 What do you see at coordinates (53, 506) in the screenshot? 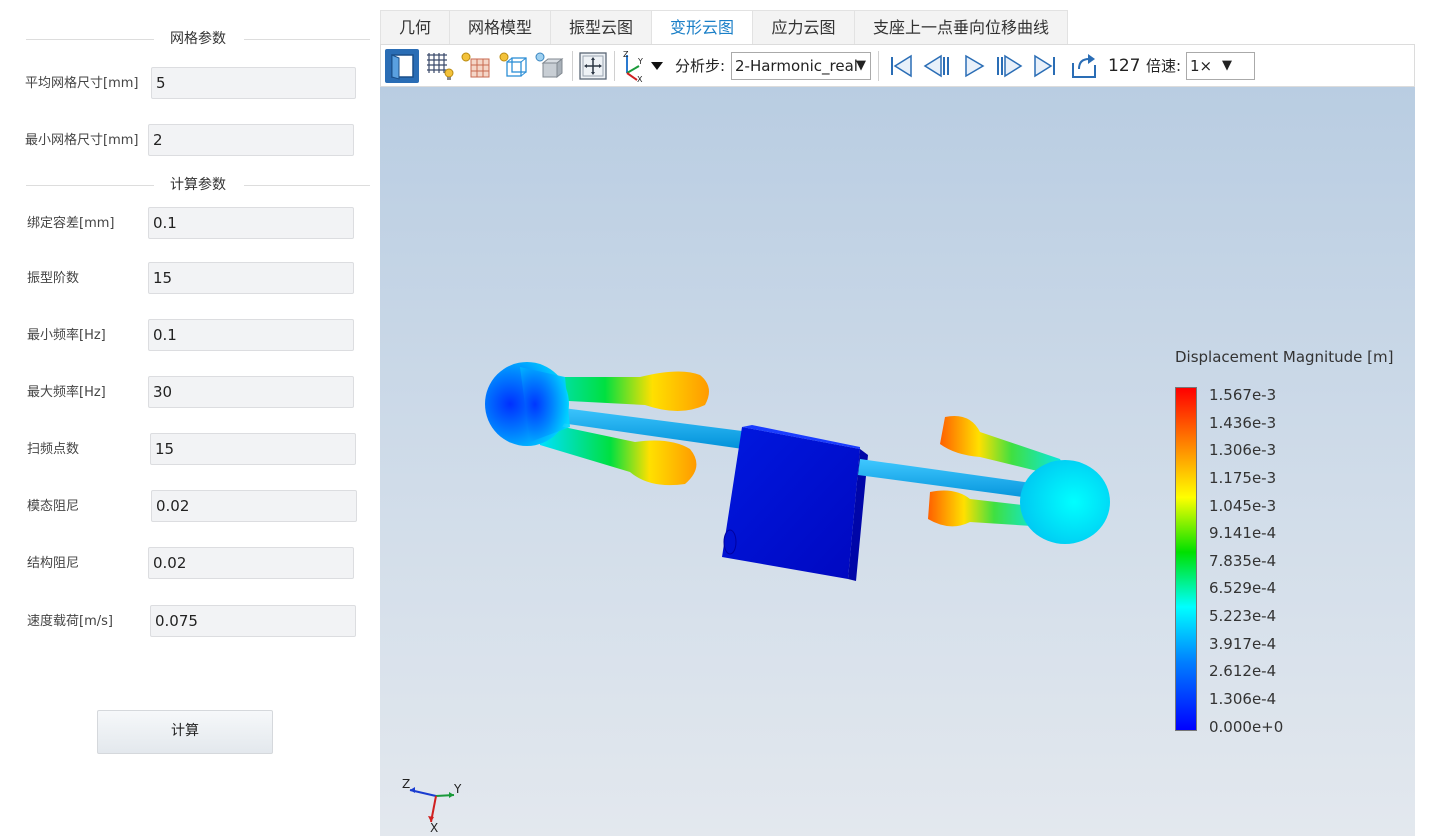
I see `modal-damping-label: 模态阻尼` at bounding box center [53, 506].